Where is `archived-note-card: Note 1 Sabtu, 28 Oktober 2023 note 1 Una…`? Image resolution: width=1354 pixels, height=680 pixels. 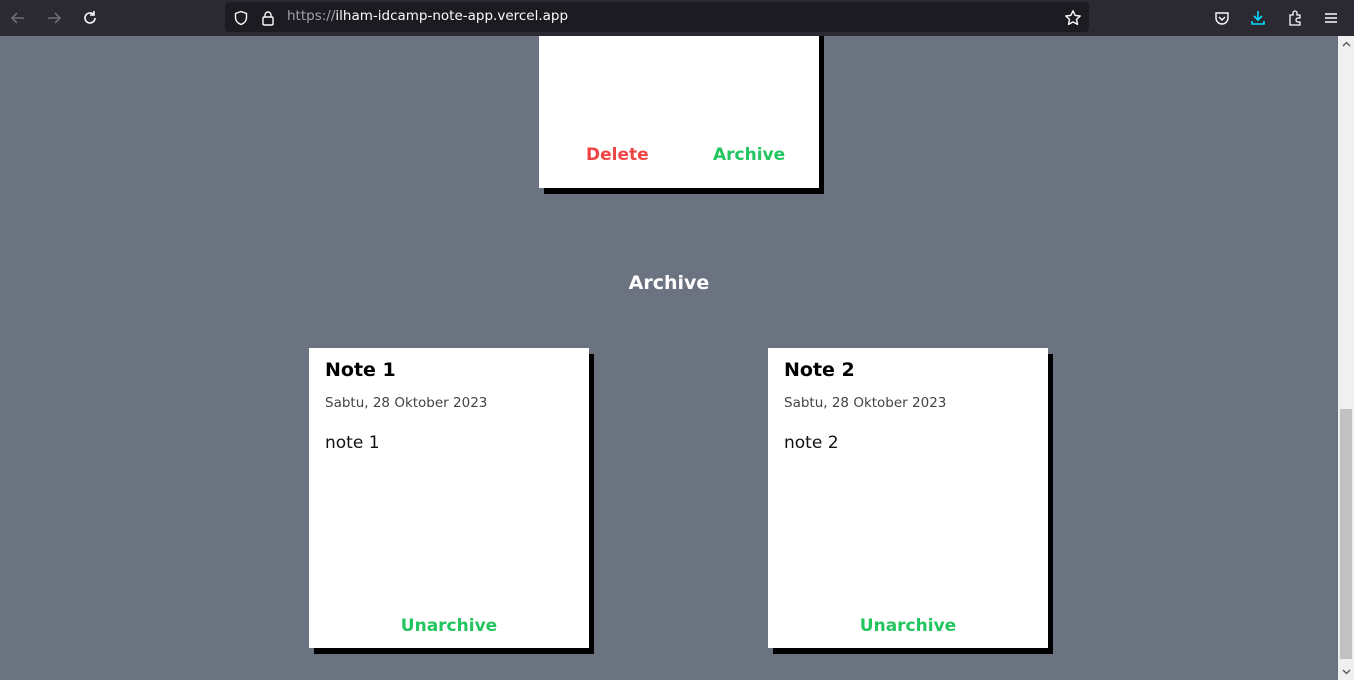
archived-note-card: Note 1 Sabtu, 28 Oktober 2023 note 1 Una… is located at coordinates (449, 498).